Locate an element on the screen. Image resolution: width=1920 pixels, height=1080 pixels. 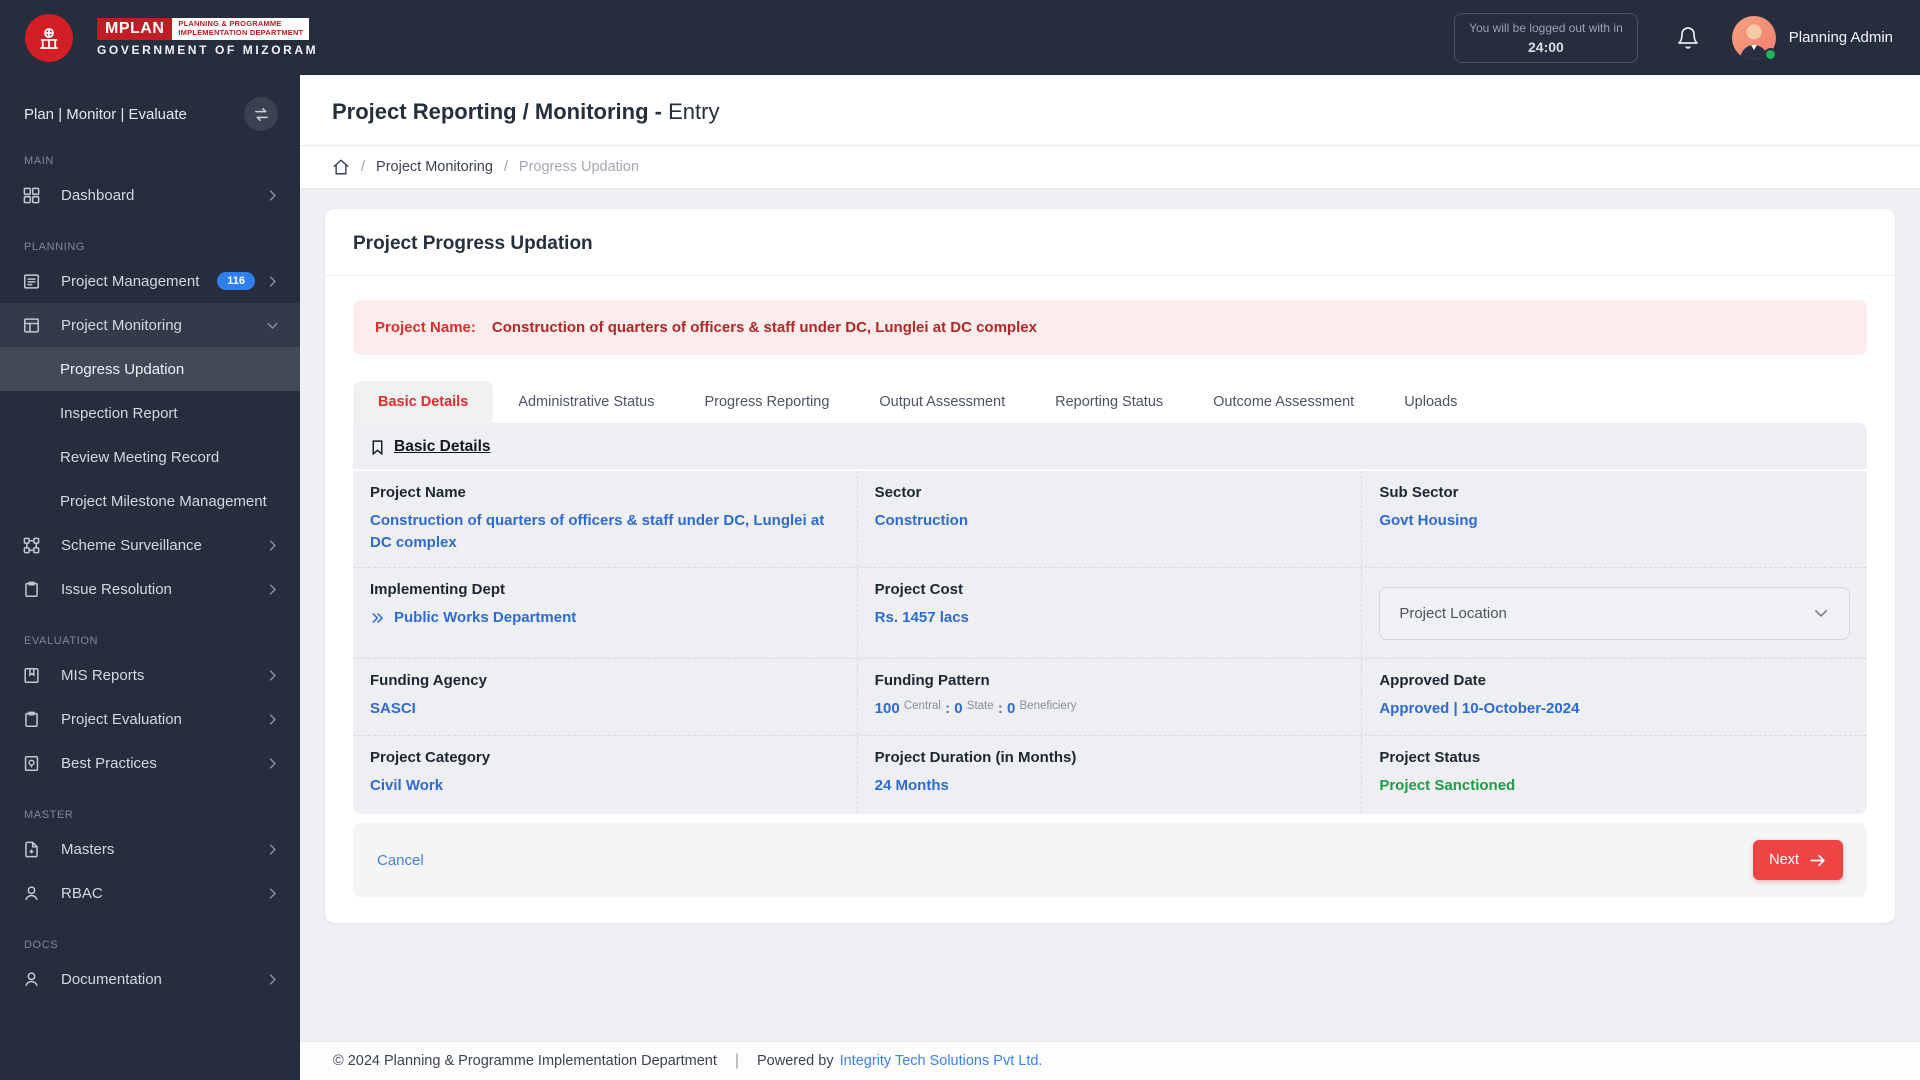
page-title: Project Reporting / Monitoring - Entry is located at coordinates (526, 111).